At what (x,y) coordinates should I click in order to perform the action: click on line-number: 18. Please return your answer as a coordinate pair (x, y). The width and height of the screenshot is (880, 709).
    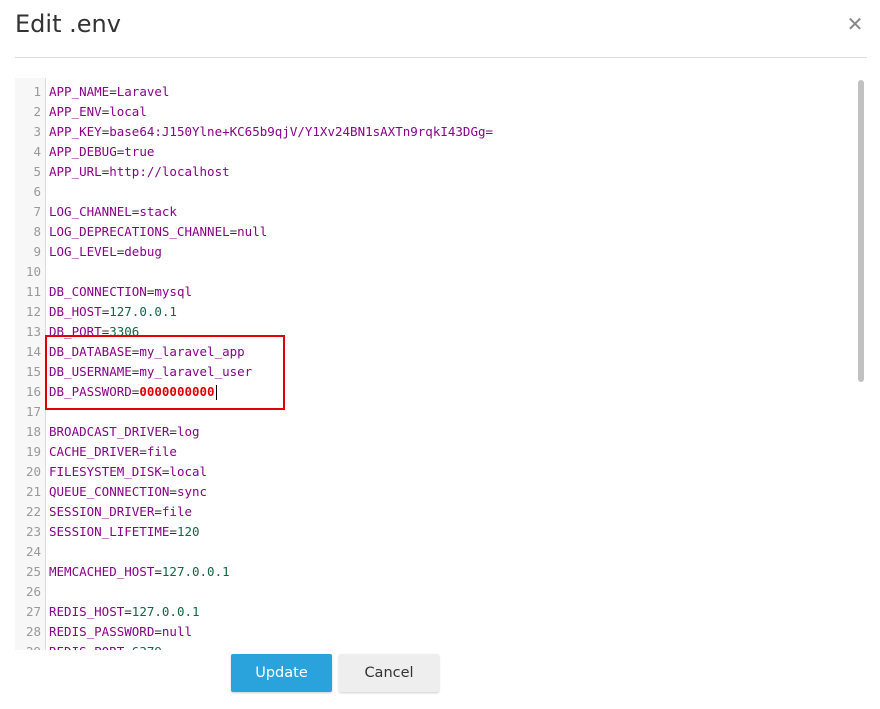
    Looking at the image, I should click on (33, 431).